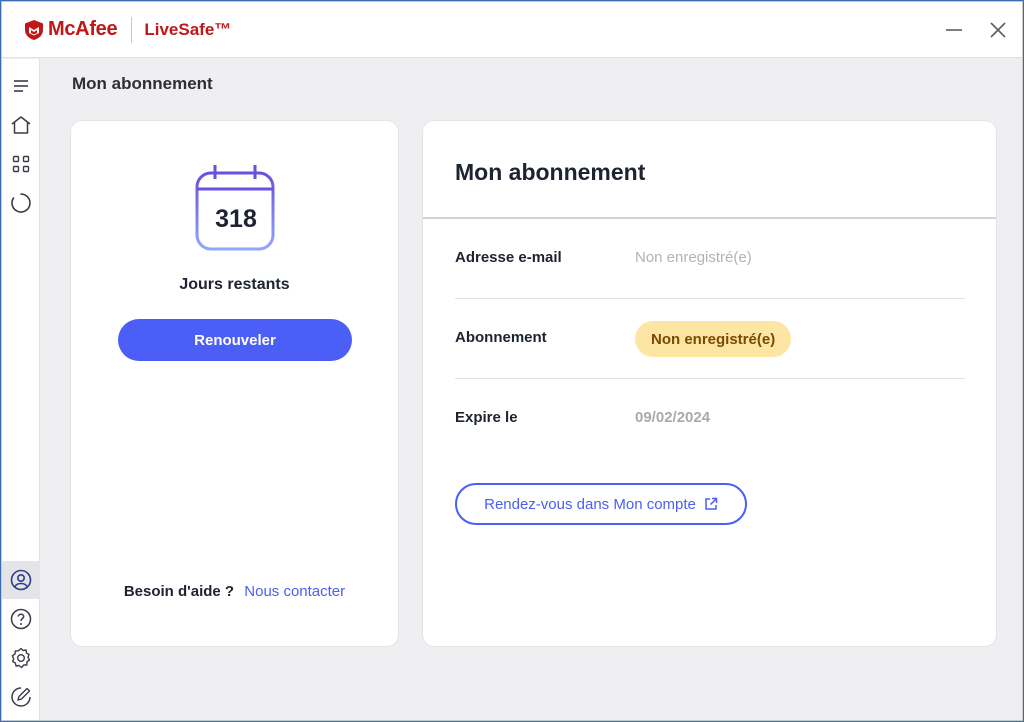  Describe the element at coordinates (34, 30) in the screenshot. I see `mcafee-shield-icon` at that location.